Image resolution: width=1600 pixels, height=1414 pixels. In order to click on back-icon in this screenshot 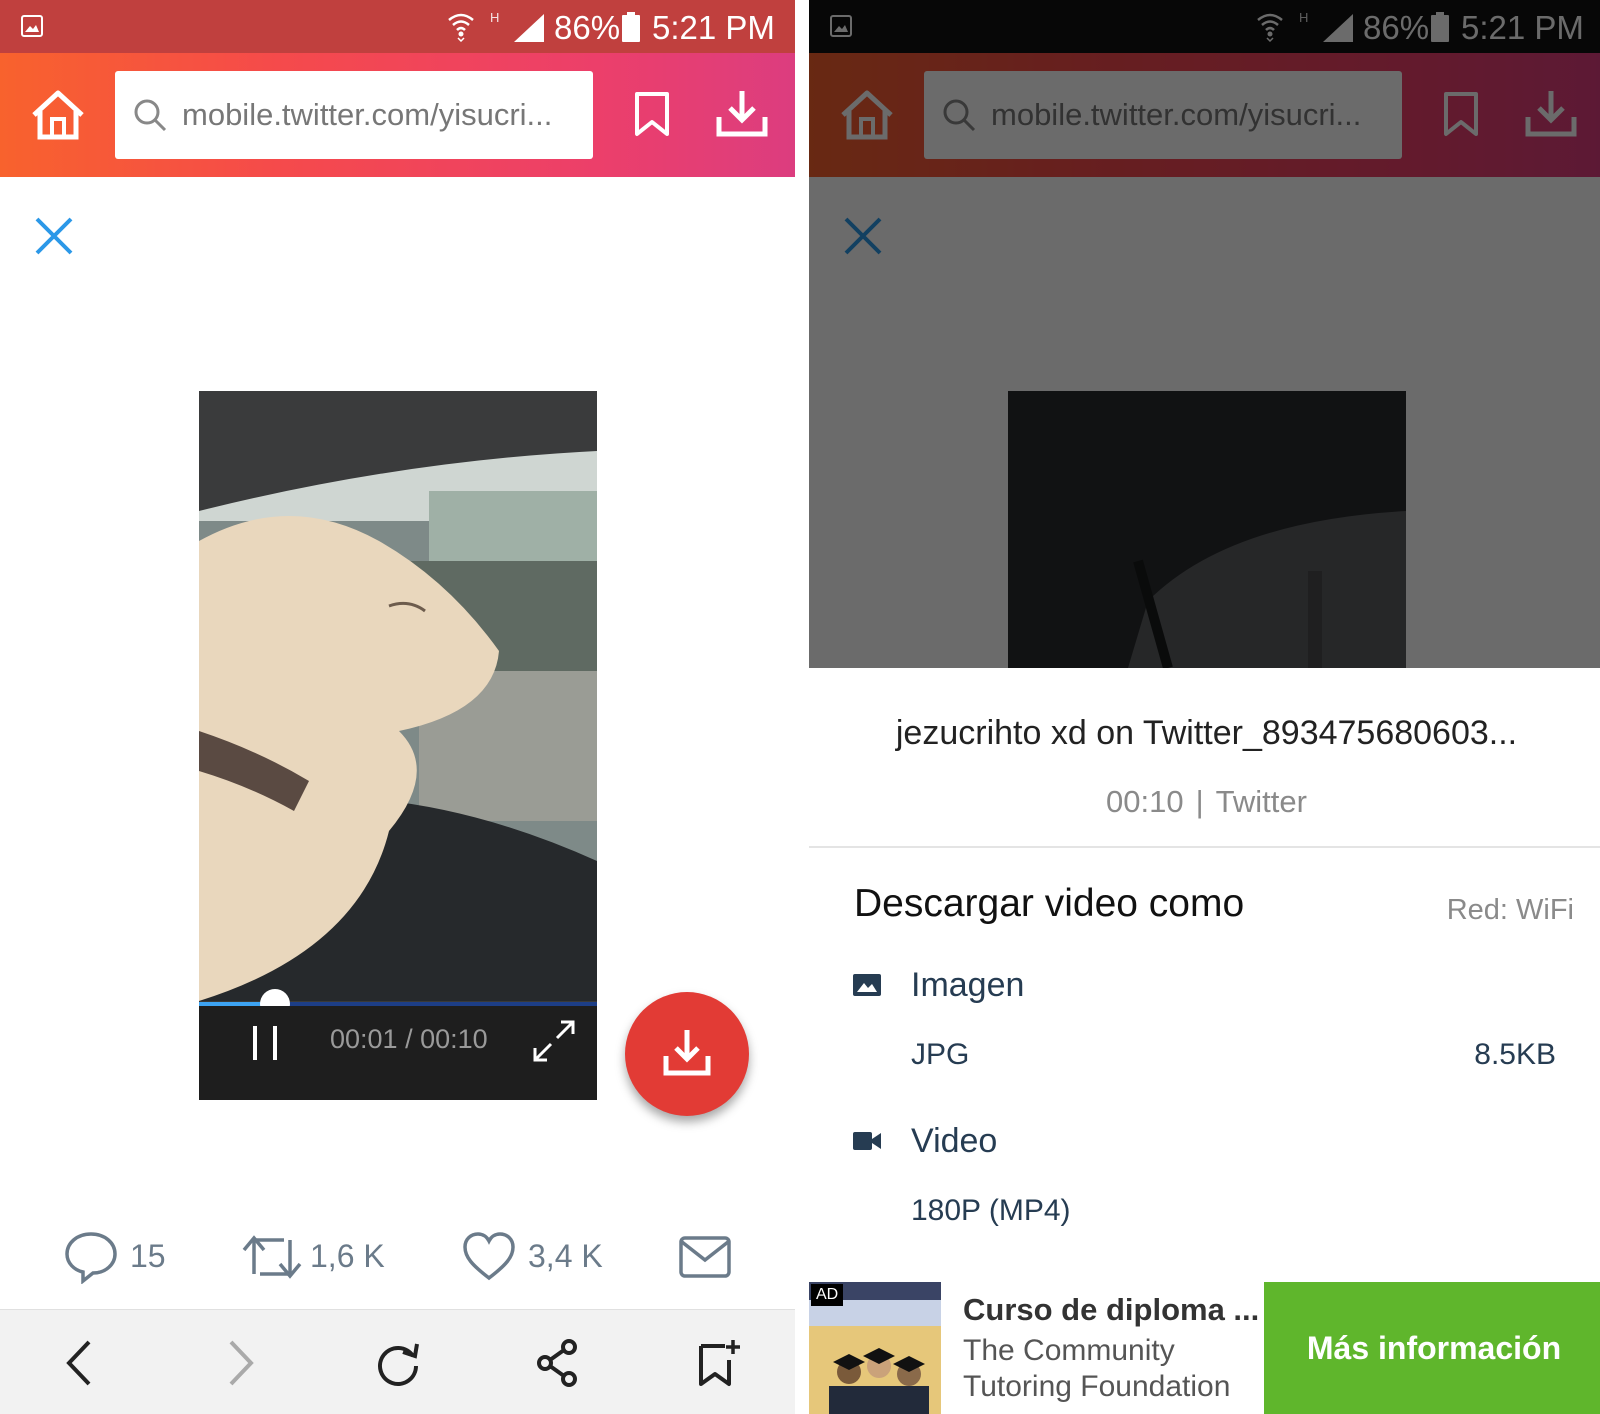, I will do `click(80, 1363)`.